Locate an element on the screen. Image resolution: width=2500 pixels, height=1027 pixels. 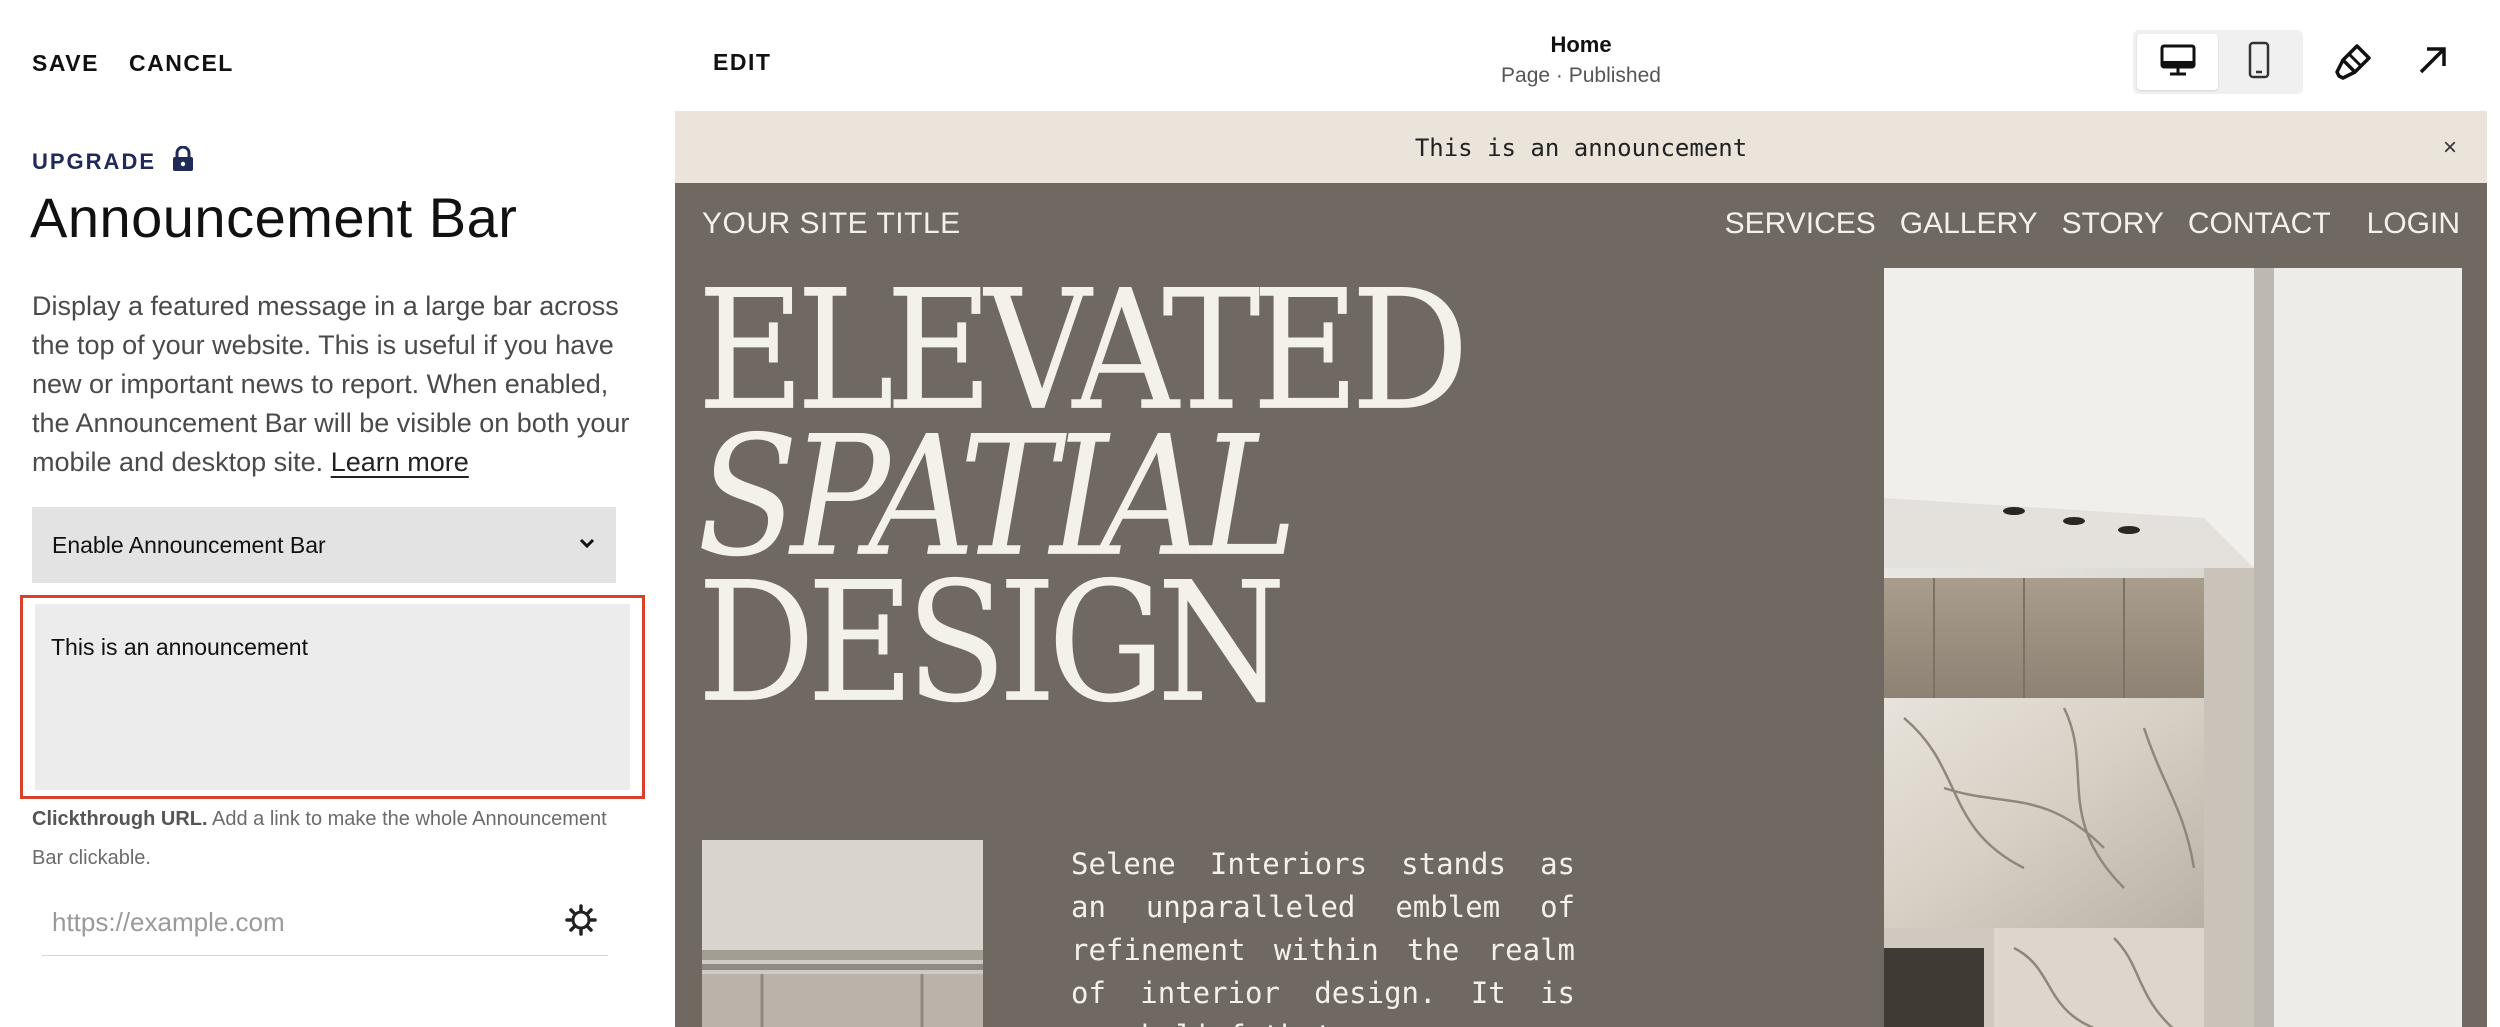
device-toggle is located at coordinates (2218, 62).